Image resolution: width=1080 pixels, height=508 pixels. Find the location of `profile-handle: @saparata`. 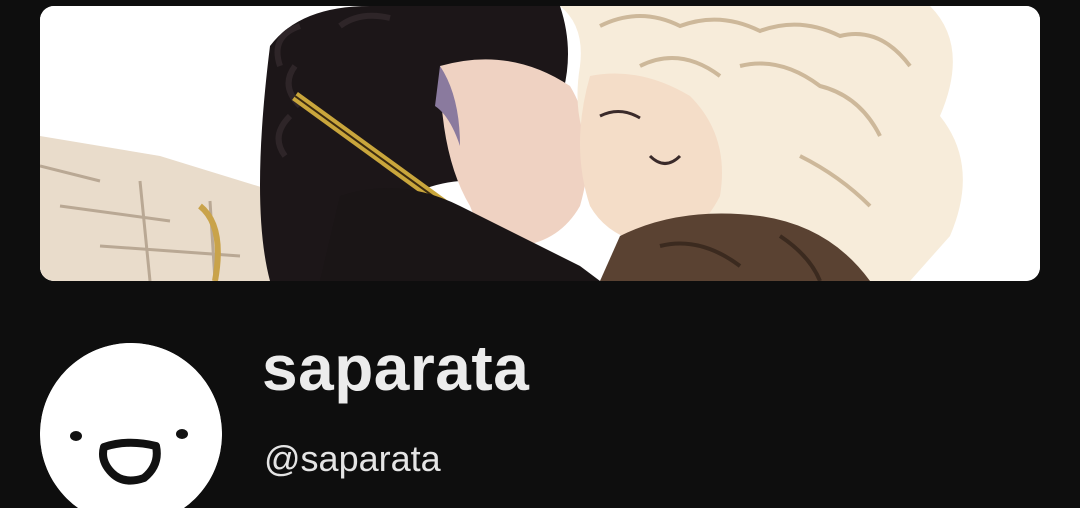

profile-handle: @saparata is located at coordinates (352, 458).